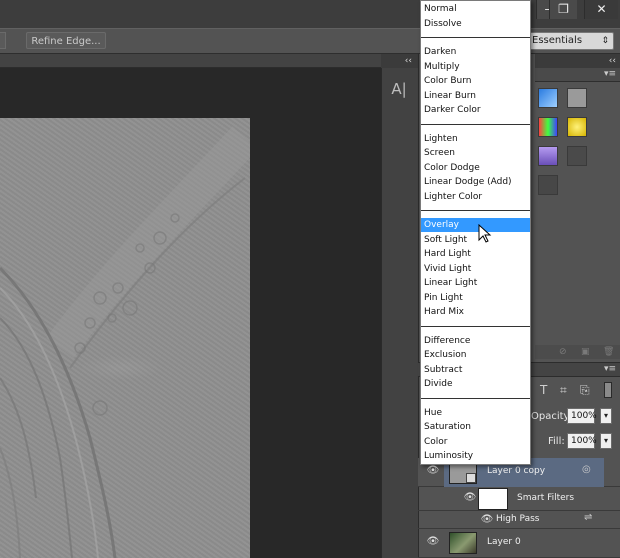 This screenshot has width=620, height=558. What do you see at coordinates (475, 168) in the screenshot?
I see `blend-mode-option: Color Dodge` at bounding box center [475, 168].